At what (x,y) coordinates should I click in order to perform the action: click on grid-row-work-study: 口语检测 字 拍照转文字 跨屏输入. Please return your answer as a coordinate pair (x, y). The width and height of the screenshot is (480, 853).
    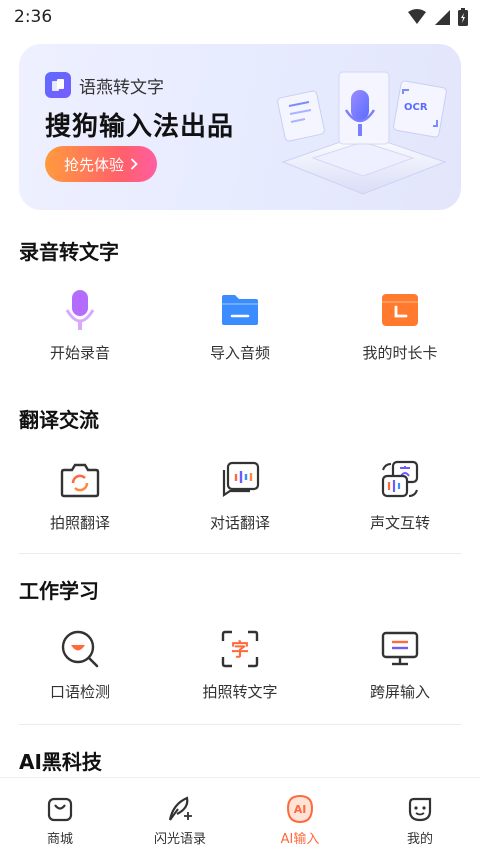
    Looking at the image, I should click on (240, 664).